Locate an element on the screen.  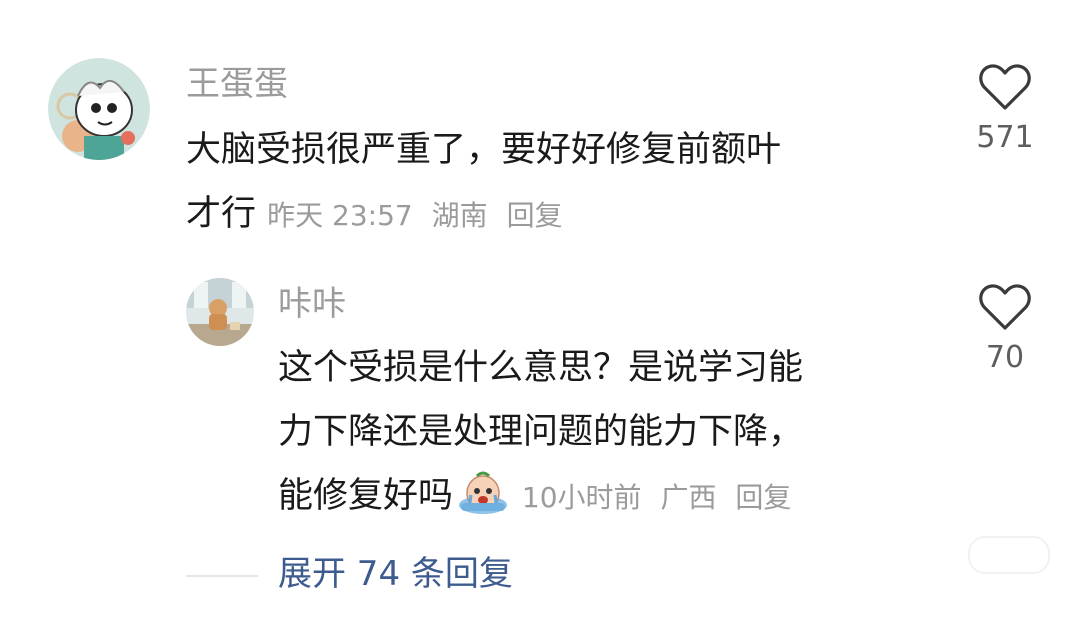
comment-time: 10小时前 is located at coordinates (581, 497).